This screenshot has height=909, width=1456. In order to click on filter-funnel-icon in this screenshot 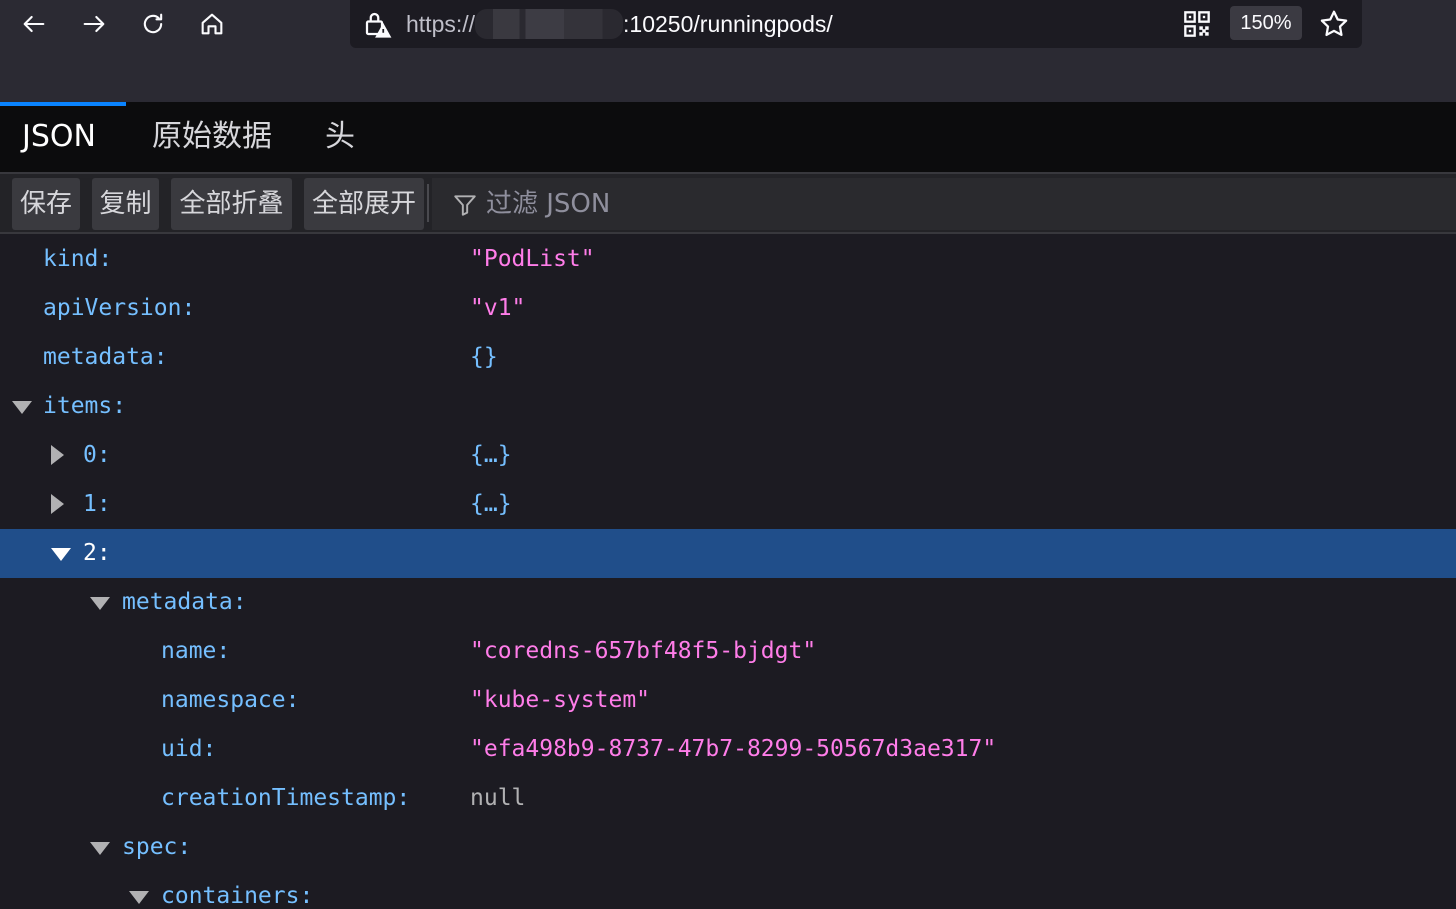, I will do `click(465, 205)`.